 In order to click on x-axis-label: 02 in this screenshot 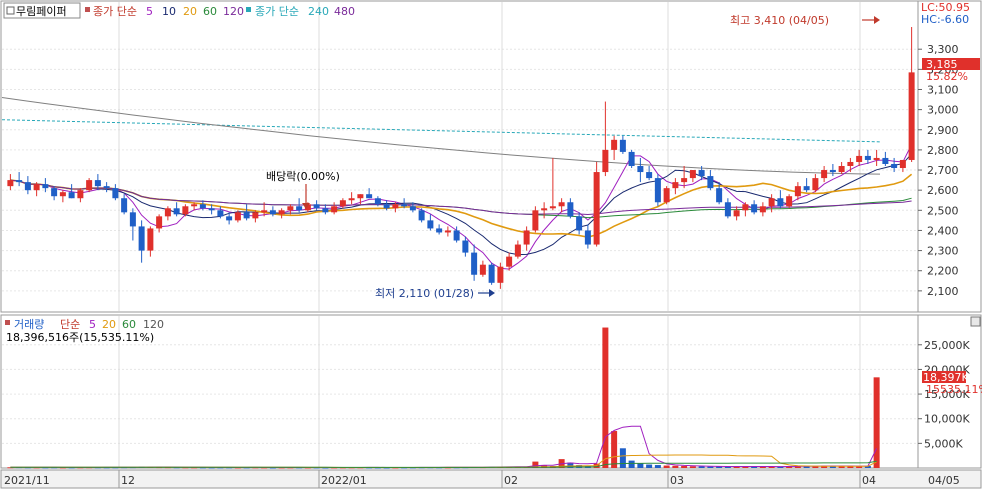, I will do `click(511, 480)`.